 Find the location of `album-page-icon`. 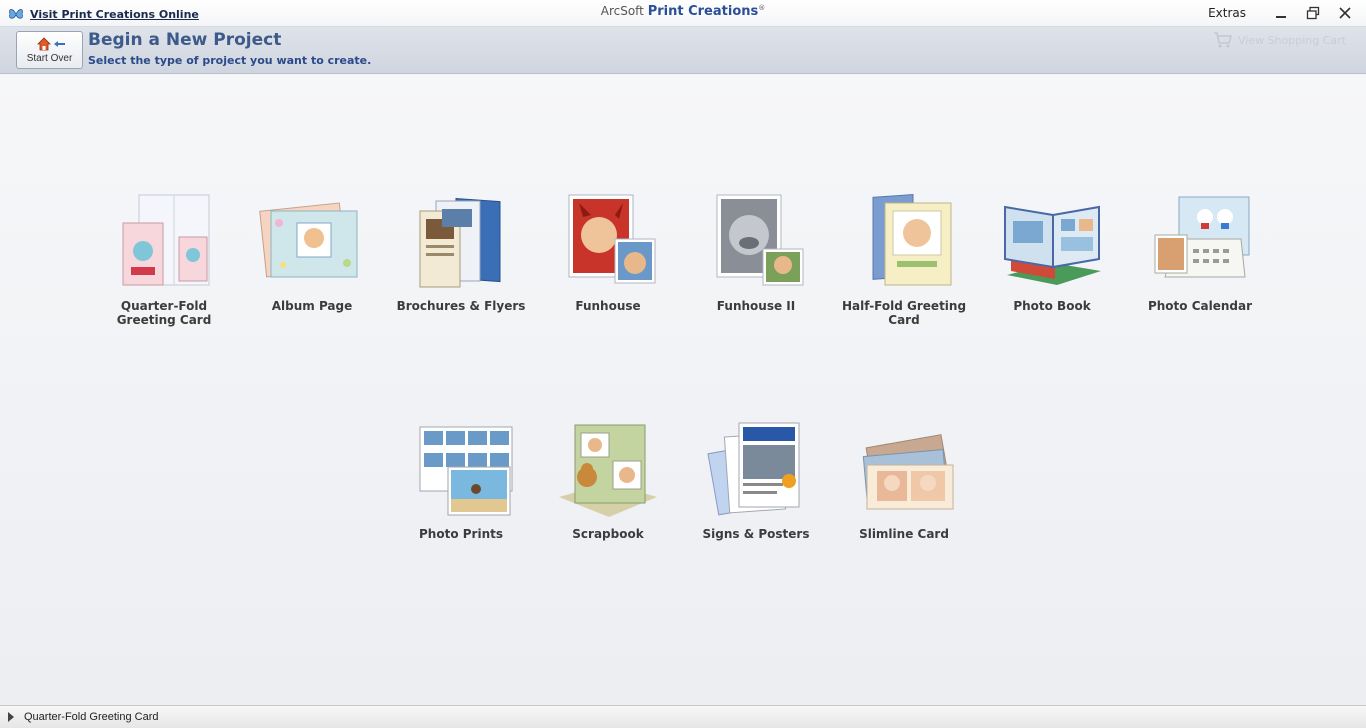

album-page-icon is located at coordinates (308, 240).